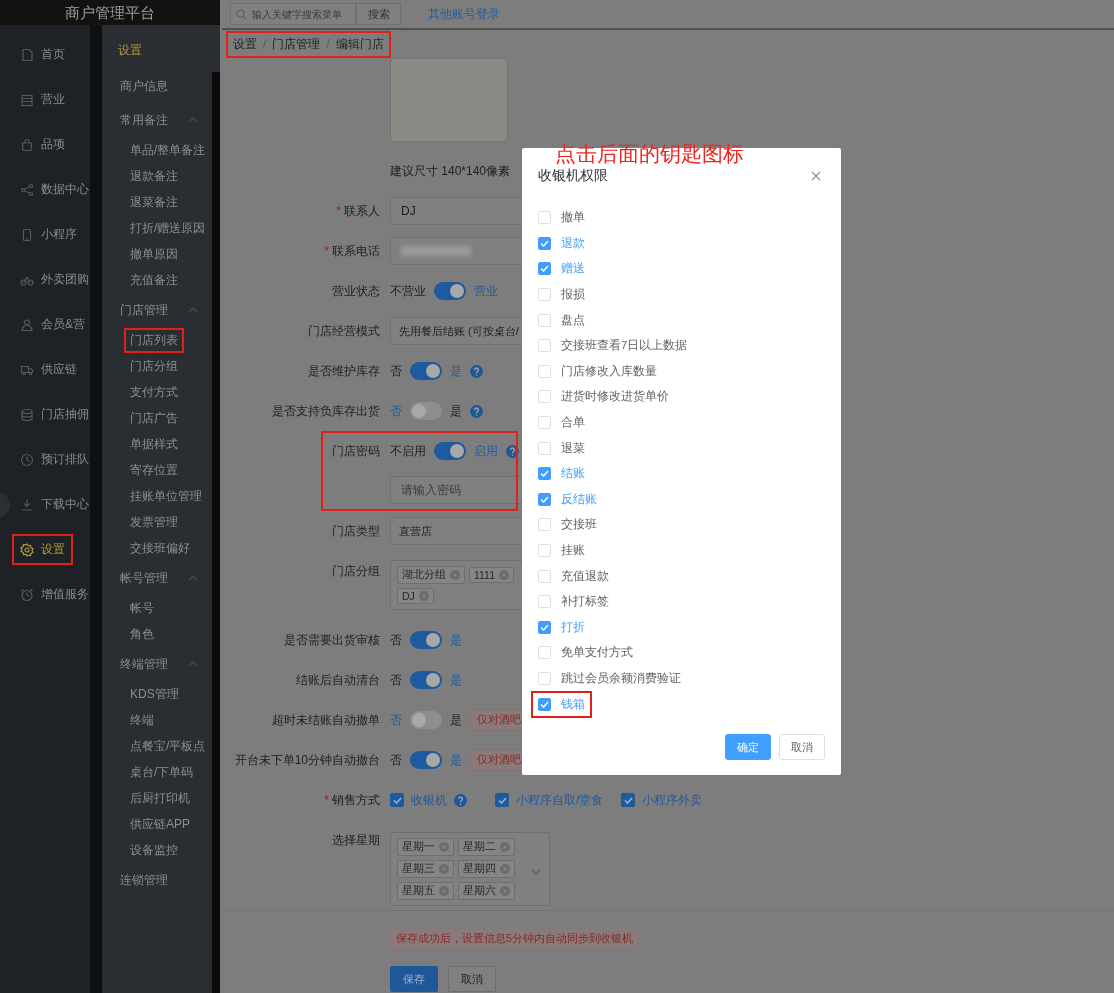 Image resolution: width=1114 pixels, height=993 pixels. What do you see at coordinates (573, 176) in the screenshot?
I see `dialog-title: 收银机权限` at bounding box center [573, 176].